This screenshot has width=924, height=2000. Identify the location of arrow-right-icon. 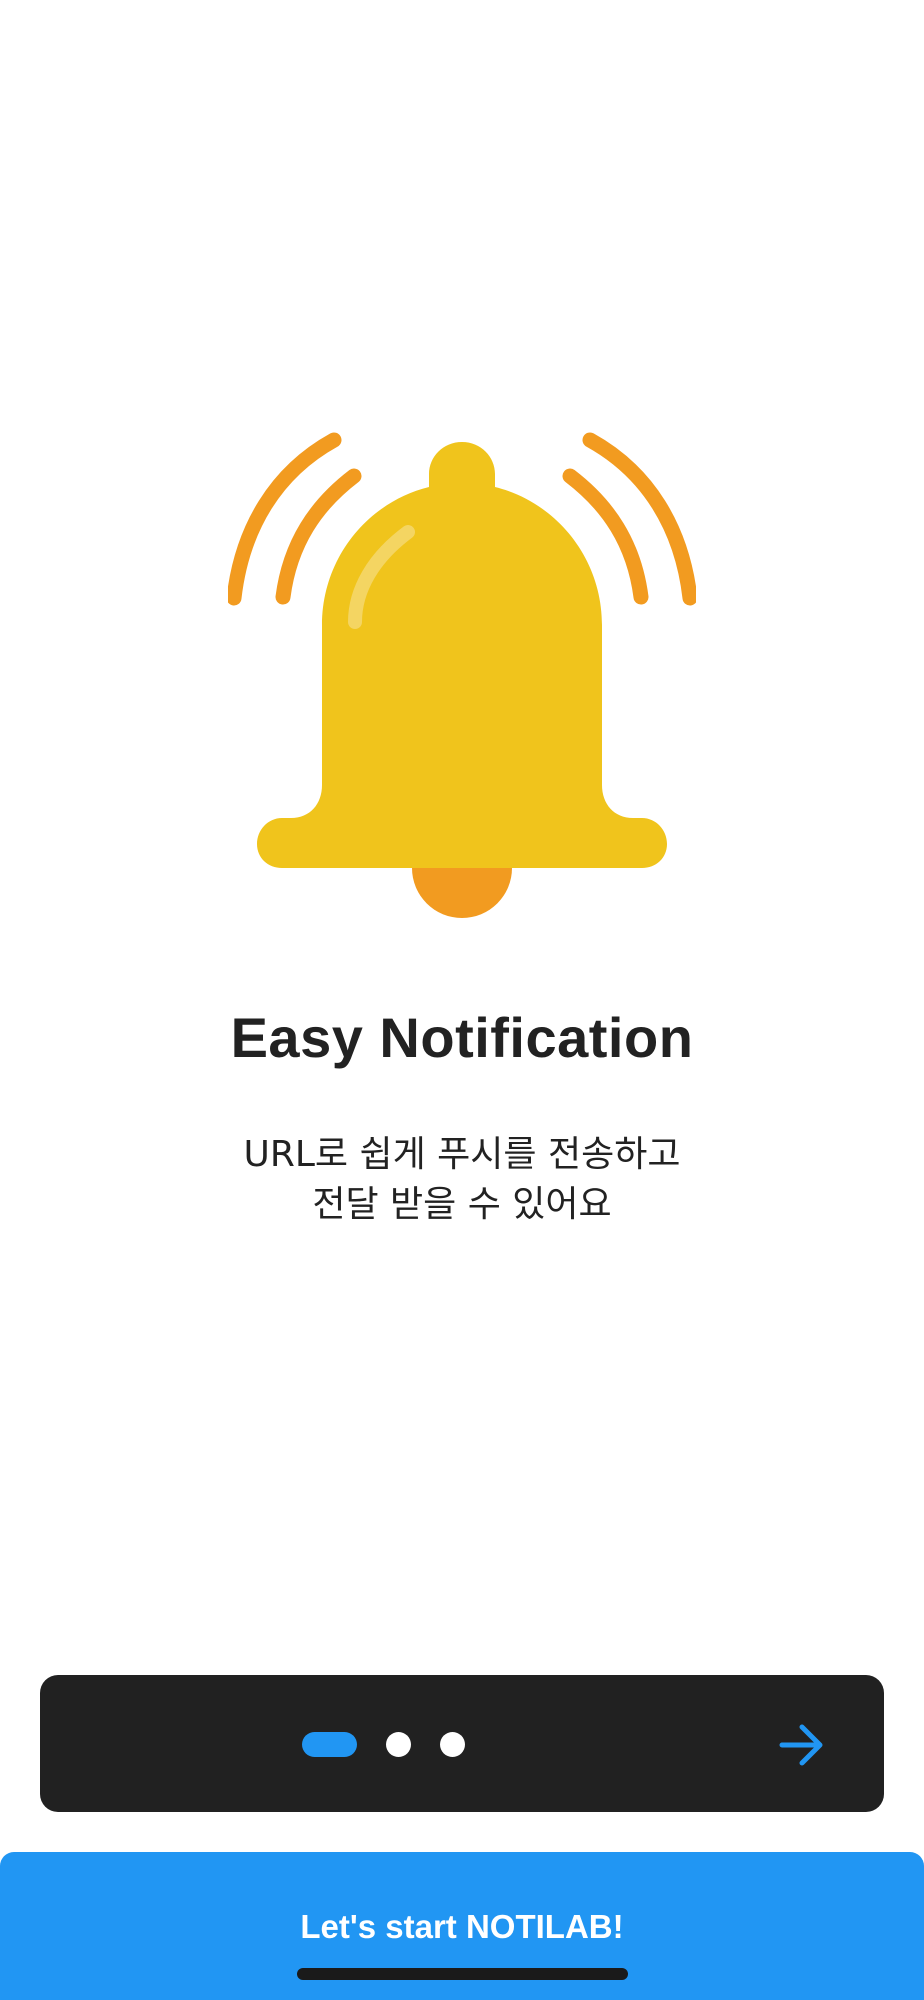
(801, 1745).